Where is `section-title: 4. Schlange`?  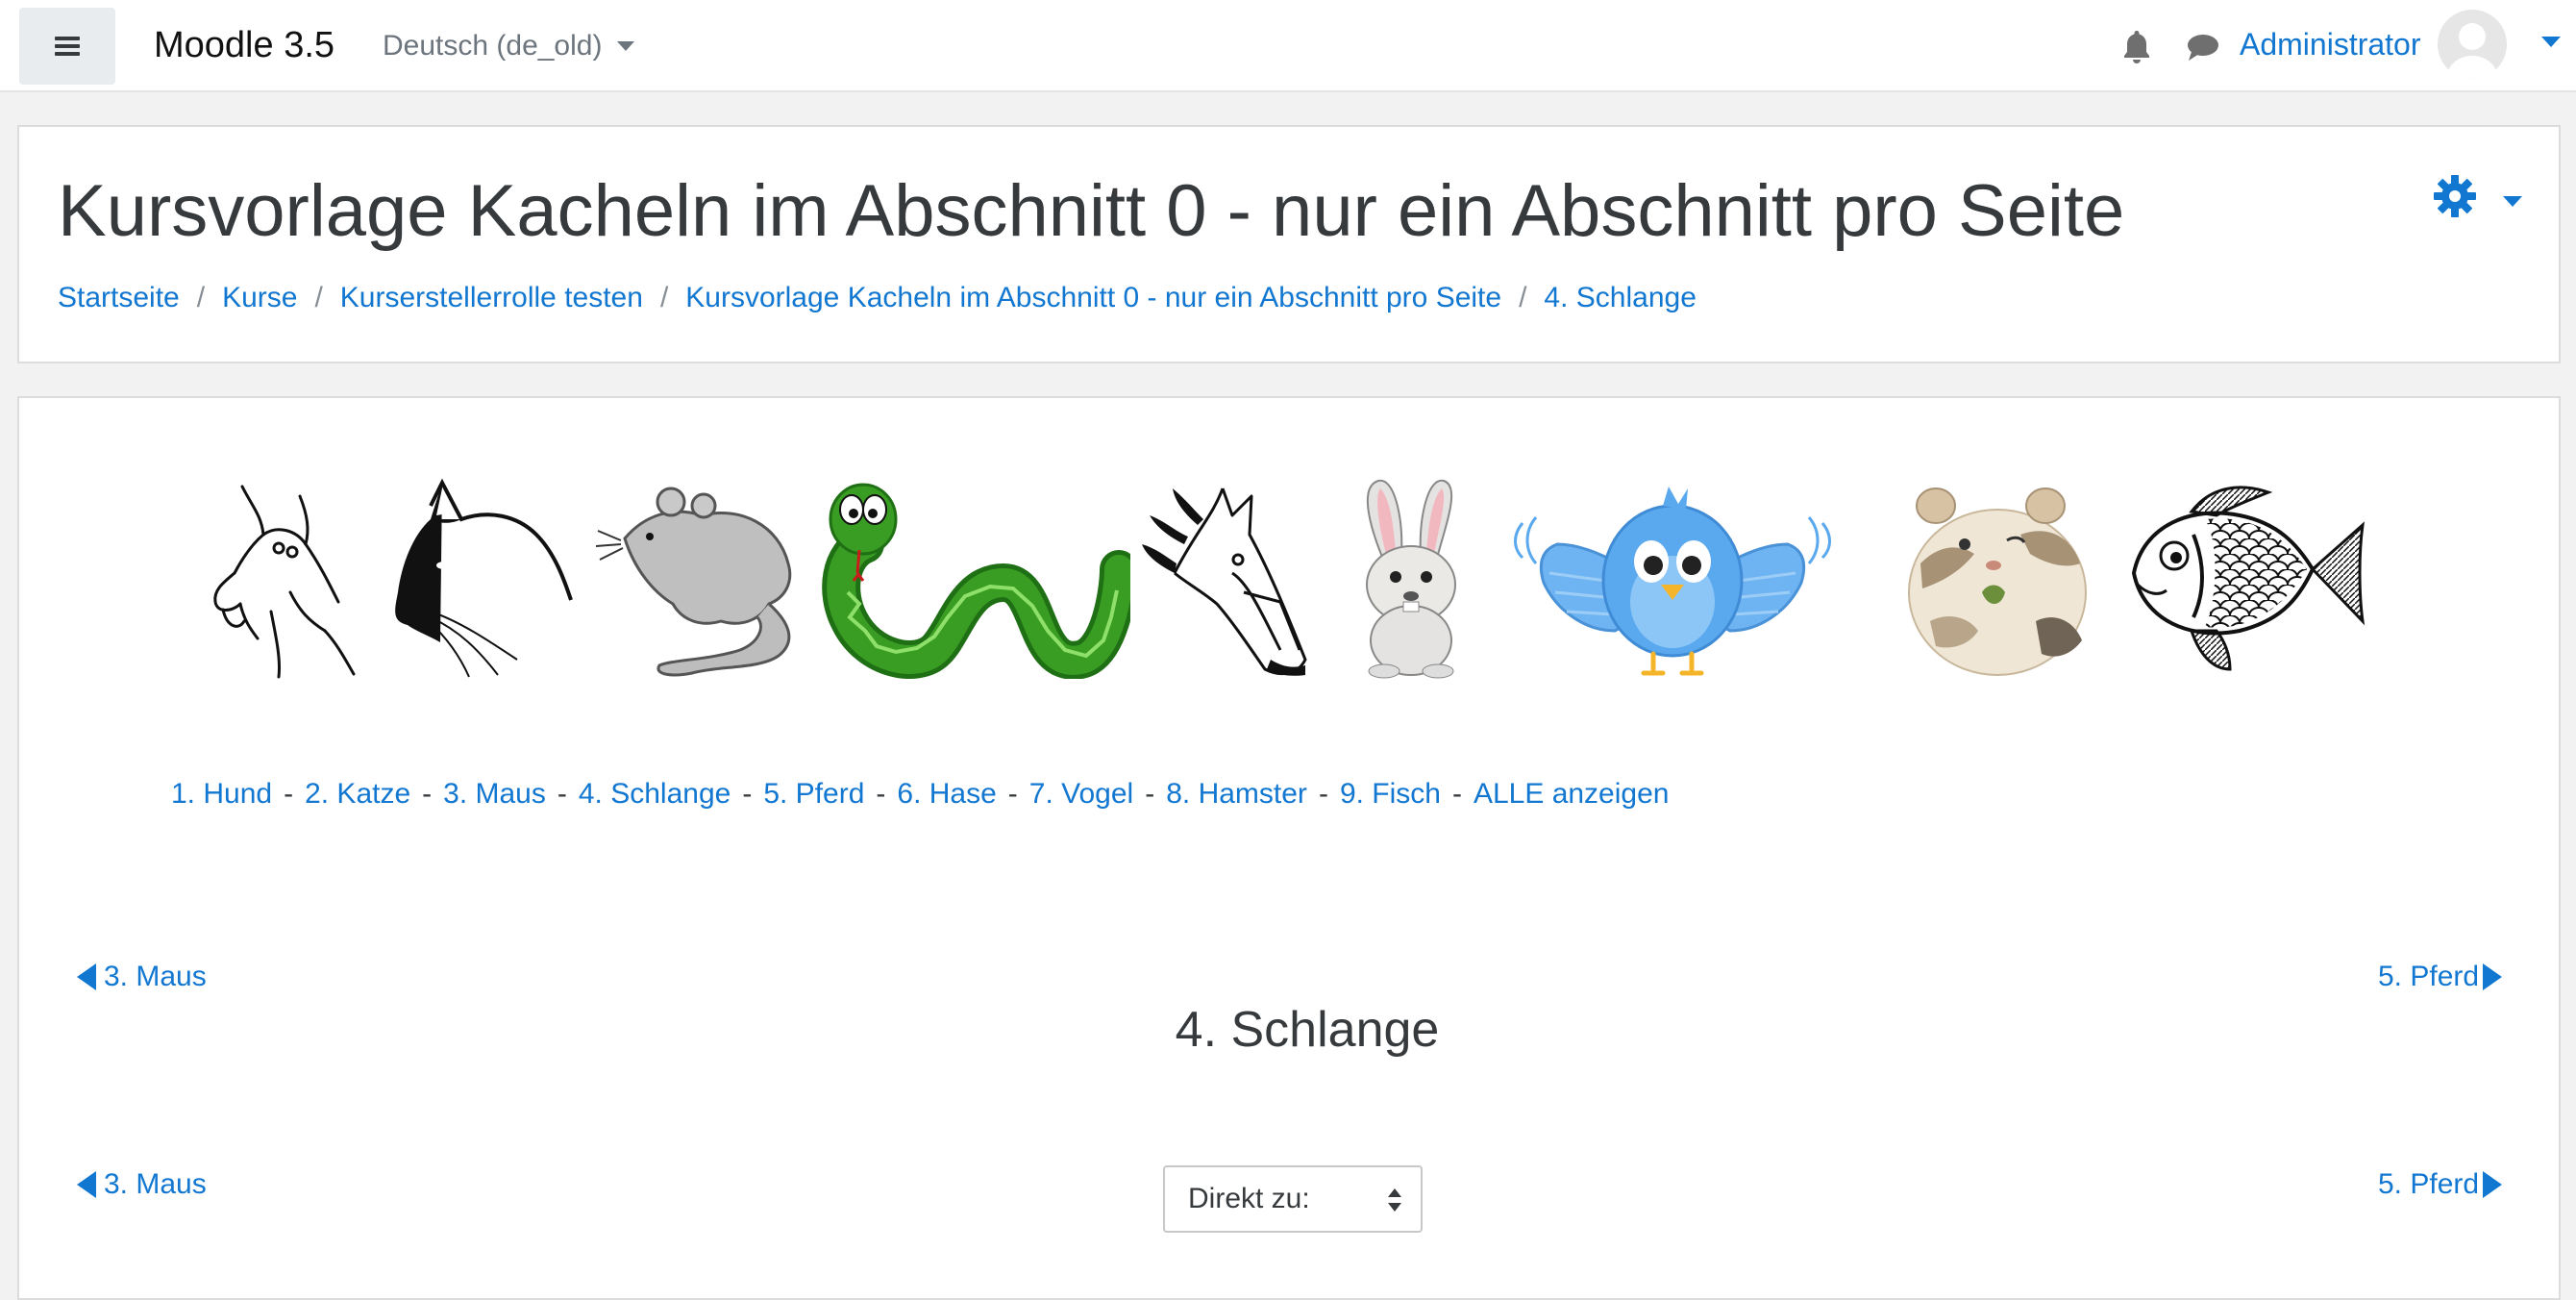 section-title: 4. Schlange is located at coordinates (1307, 1030).